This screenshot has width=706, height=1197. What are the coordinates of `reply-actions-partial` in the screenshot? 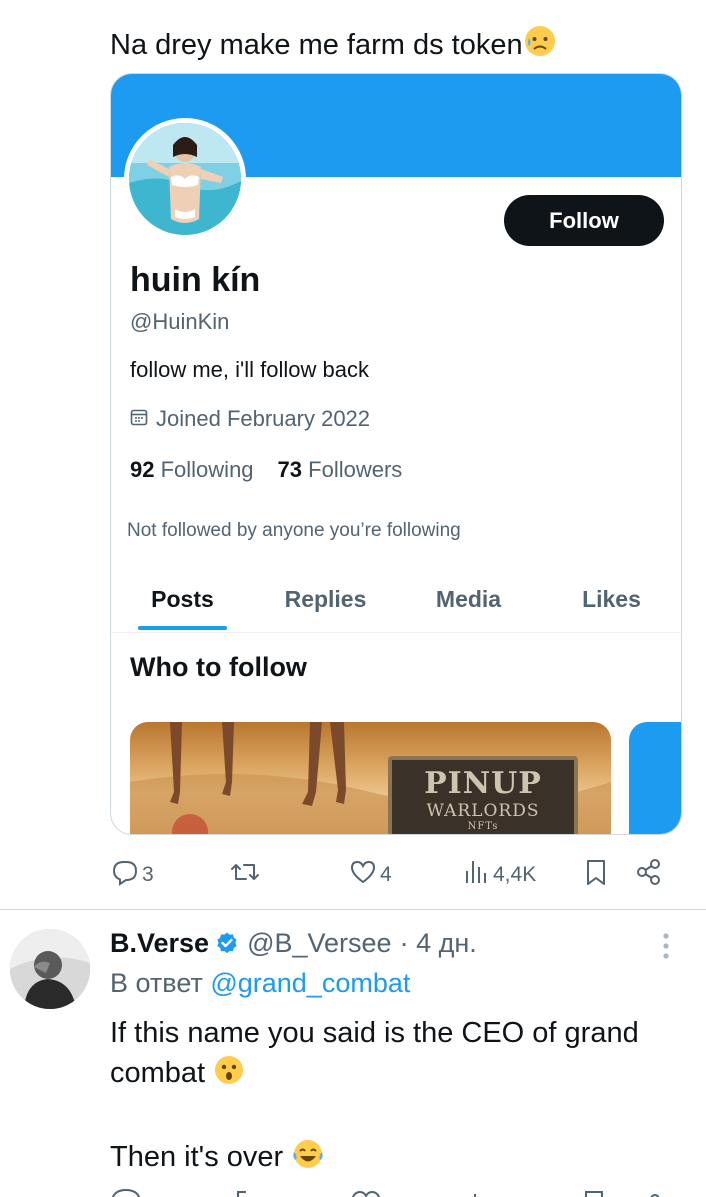 It's located at (400, 1192).